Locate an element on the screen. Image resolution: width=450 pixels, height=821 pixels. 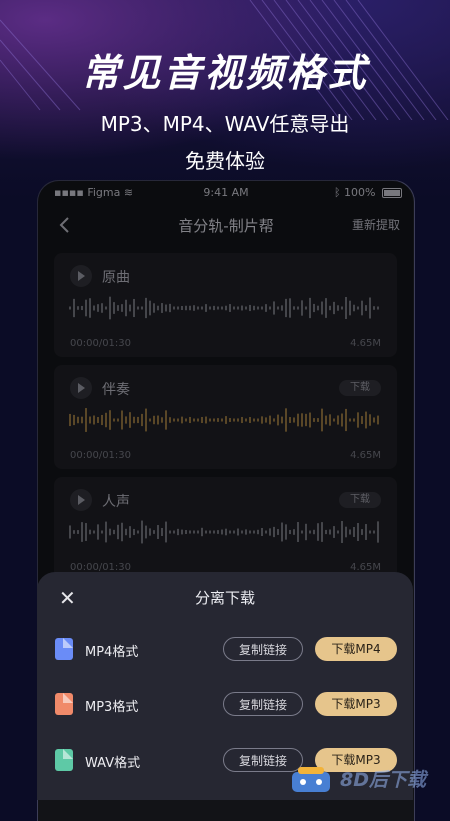
format-row-mp4: MP4格式 复制链接 下载MP4 is located at coordinates (226, 649).